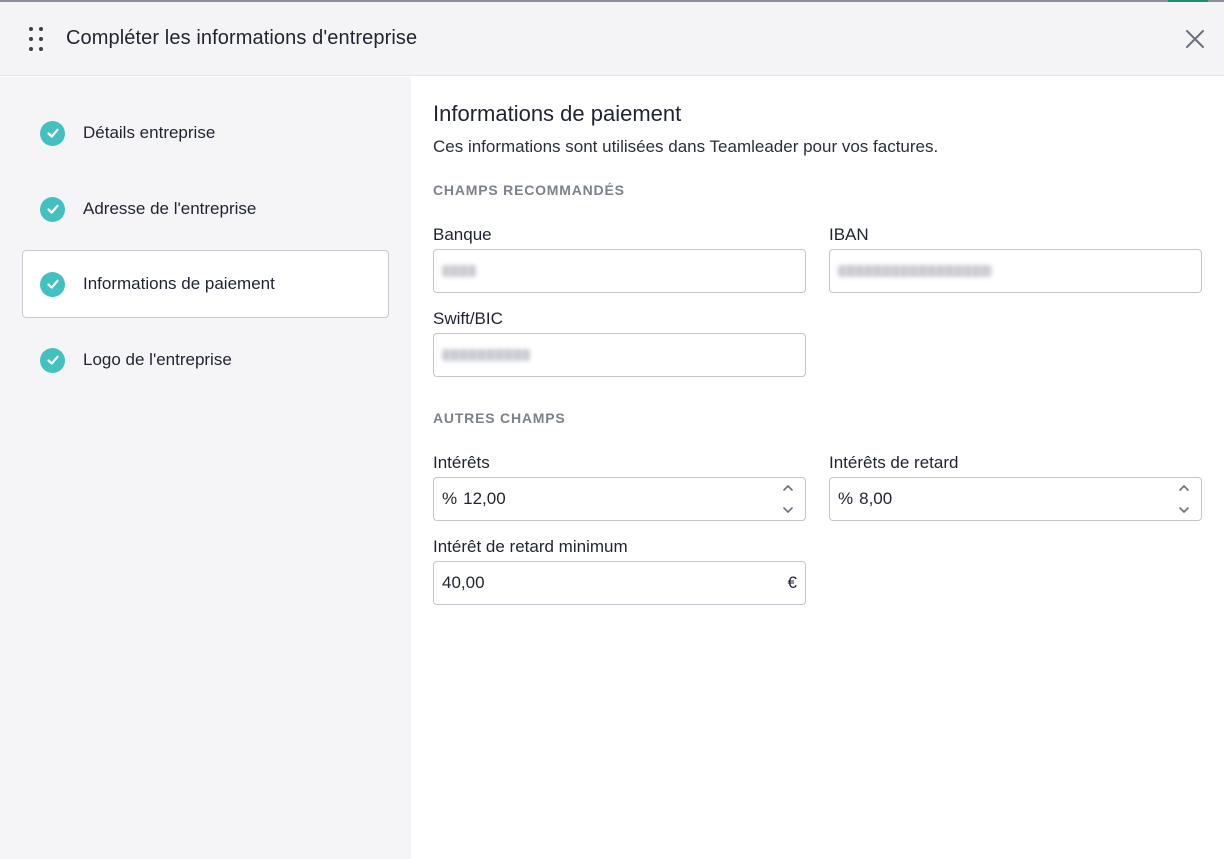 The width and height of the screenshot is (1224, 859). What do you see at coordinates (529, 190) in the screenshot?
I see `recommended-fields-heading: CHAMPS RECOMMANDÉS` at bounding box center [529, 190].